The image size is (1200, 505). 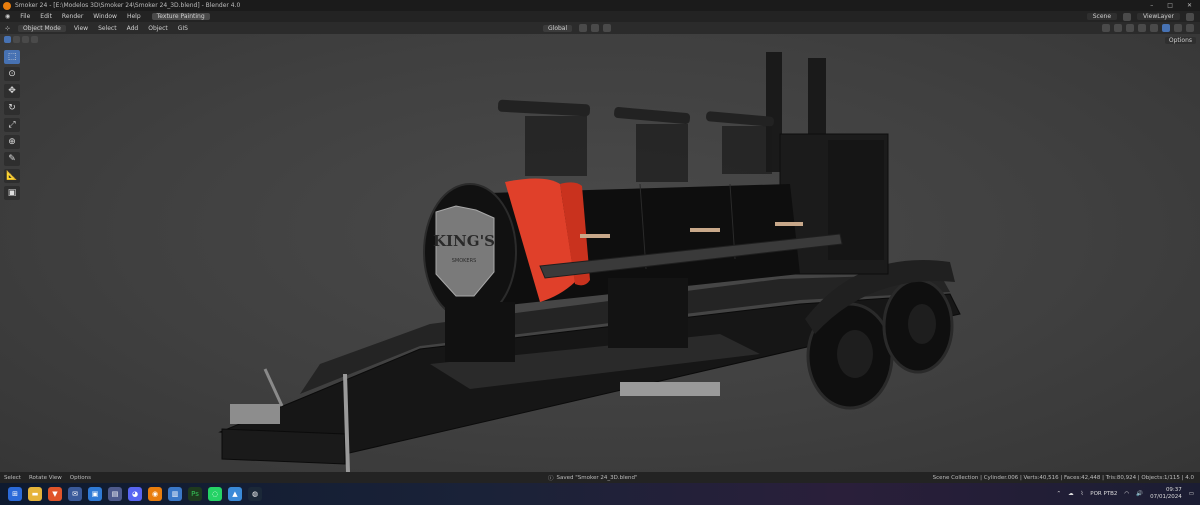 I want to click on keymap-hints: Select Rotate View Options, so click(x=45, y=478).